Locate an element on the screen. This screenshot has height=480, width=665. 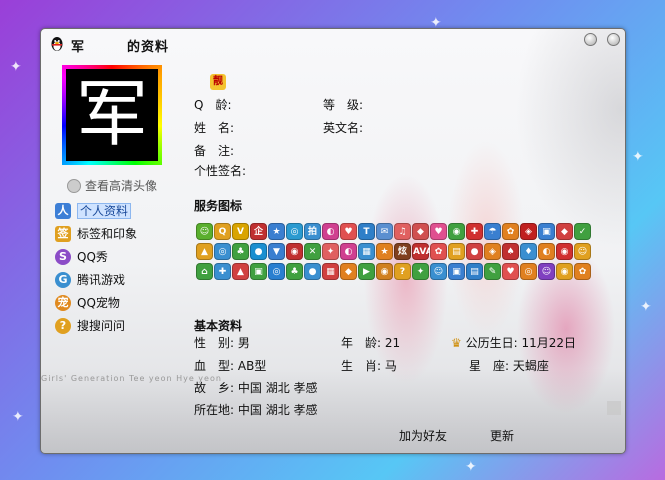
pet-icon: 宠 is located at coordinates (63, 303).